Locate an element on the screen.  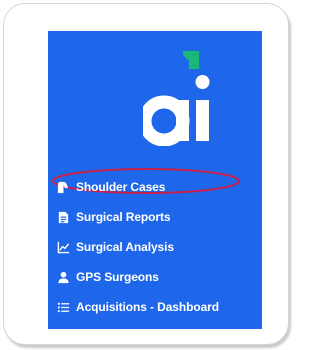
ai-logo is located at coordinates (176, 98).